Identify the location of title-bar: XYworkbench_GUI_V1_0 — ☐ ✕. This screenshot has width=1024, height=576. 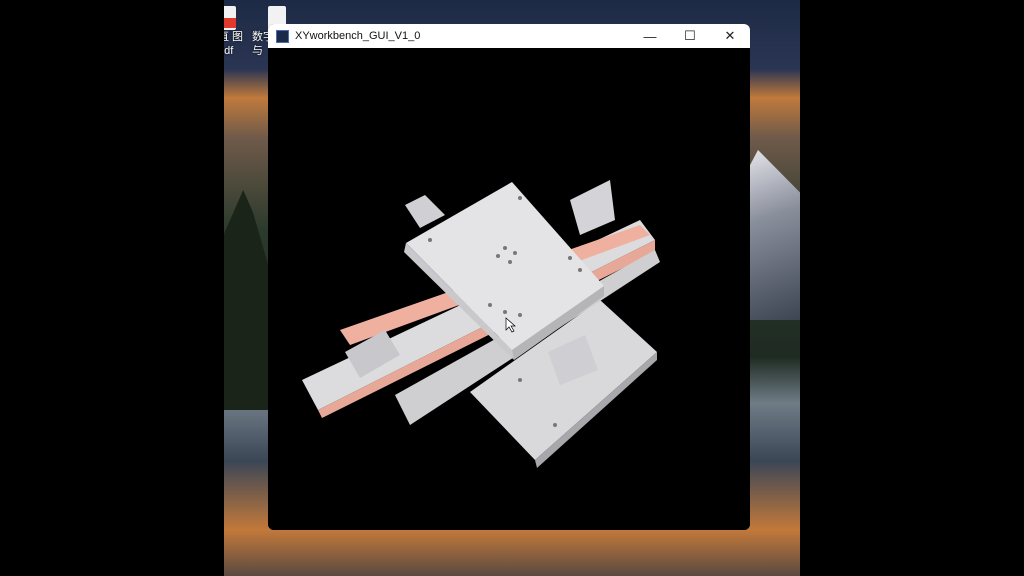
(509, 36).